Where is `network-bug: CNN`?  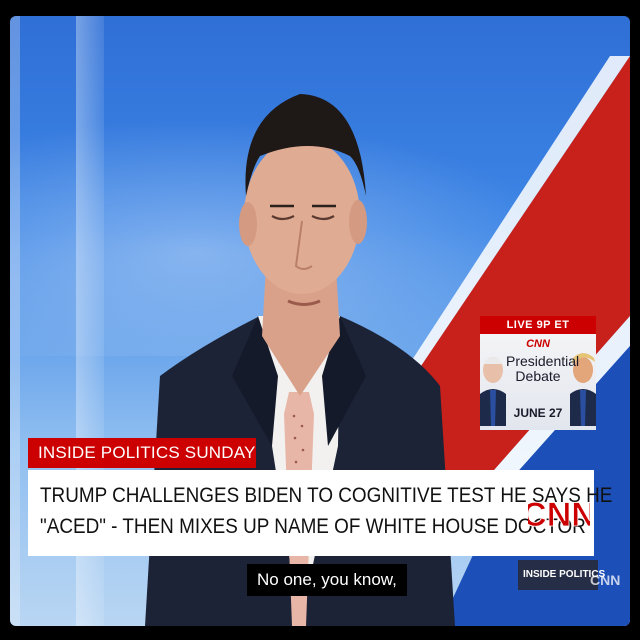
network-bug: CNN is located at coordinates (605, 580).